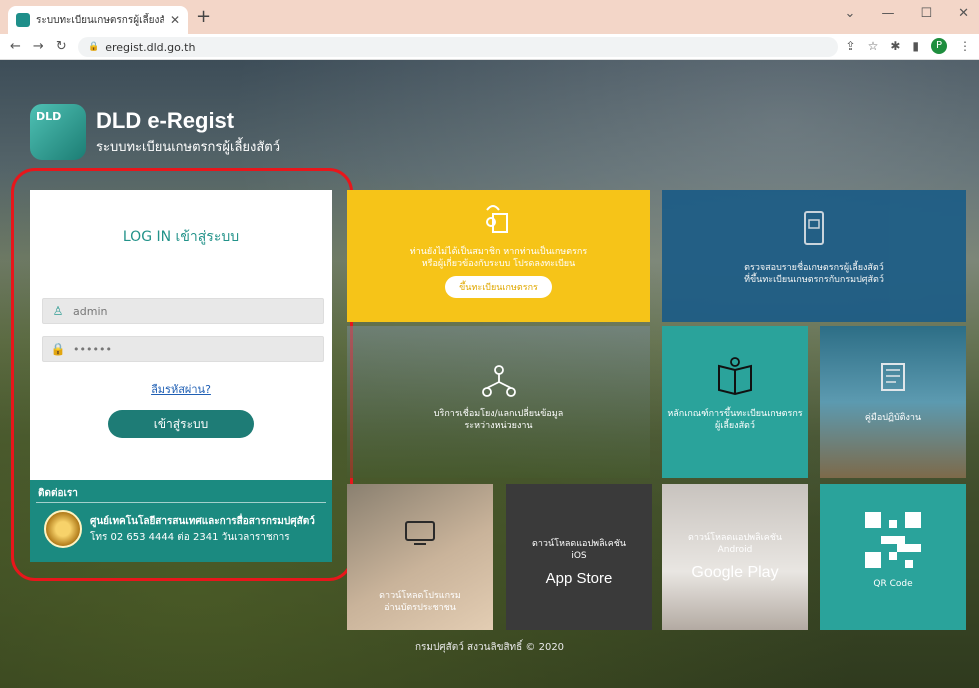 Image resolution: width=979 pixels, height=688 pixels. What do you see at coordinates (887, 13) in the screenshot?
I see `minimize-icon: —` at bounding box center [887, 13].